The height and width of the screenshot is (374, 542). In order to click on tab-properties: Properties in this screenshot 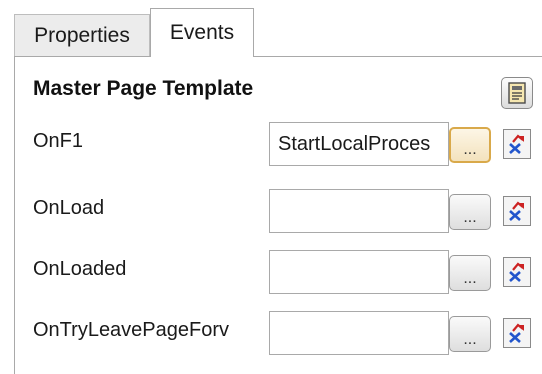, I will do `click(82, 35)`.